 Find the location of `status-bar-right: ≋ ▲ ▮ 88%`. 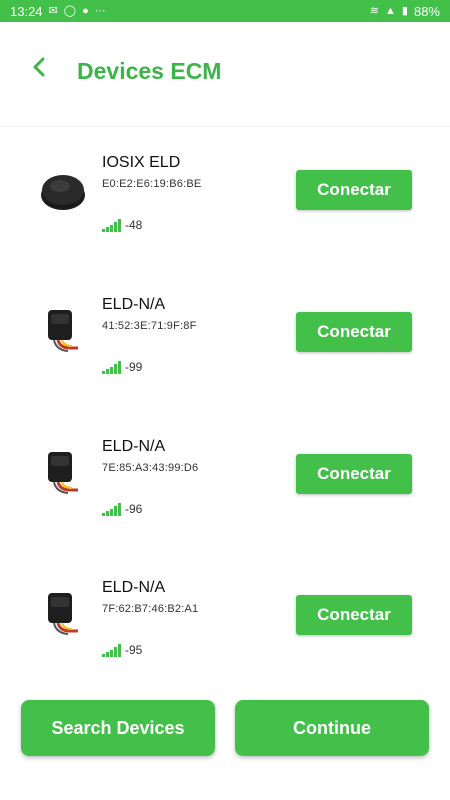

status-bar-right: ≋ ▲ ▮ 88% is located at coordinates (405, 11).